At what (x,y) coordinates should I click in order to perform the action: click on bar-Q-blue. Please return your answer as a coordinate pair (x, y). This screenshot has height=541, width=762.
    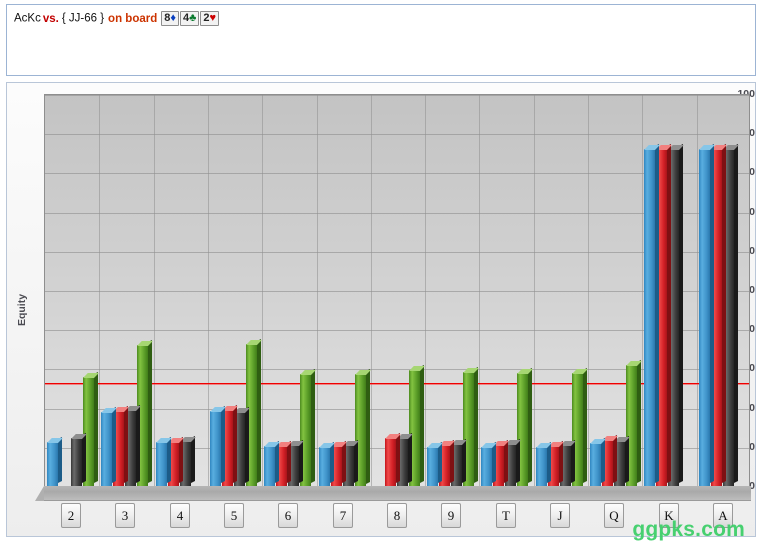
    Looking at the image, I should click on (598, 461).